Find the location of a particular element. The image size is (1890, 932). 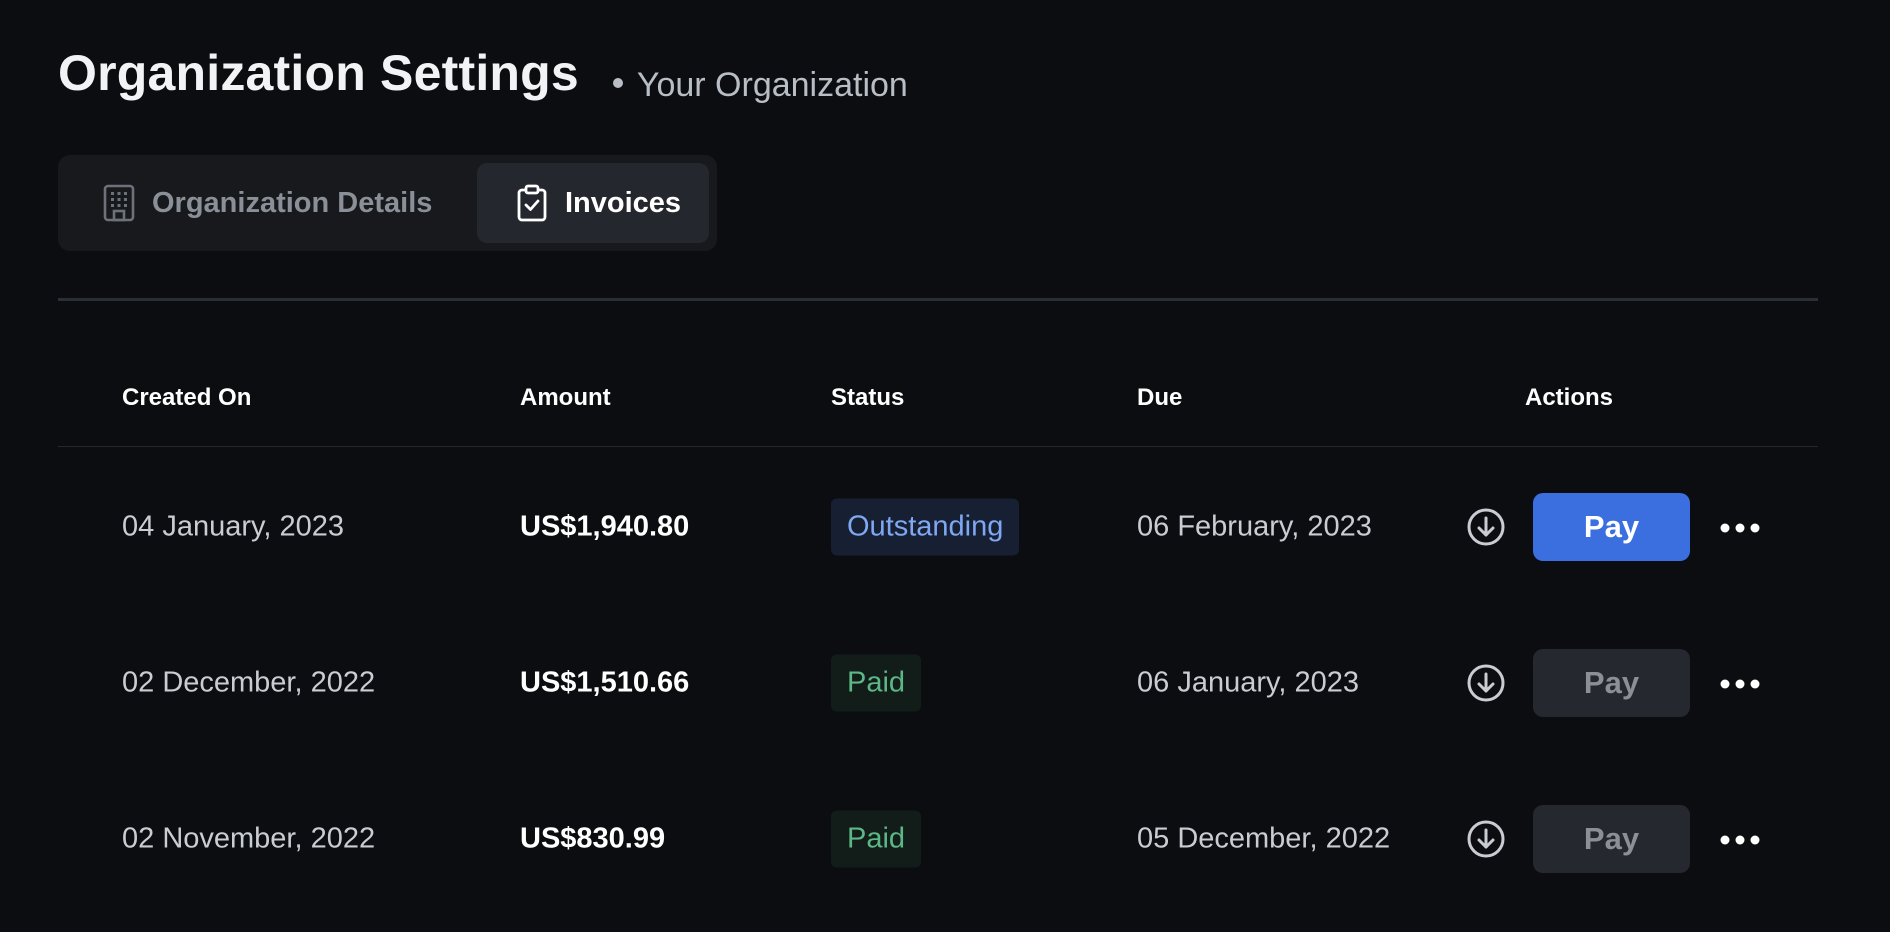

tab-organization-details: Organization Details is located at coordinates (267, 203).